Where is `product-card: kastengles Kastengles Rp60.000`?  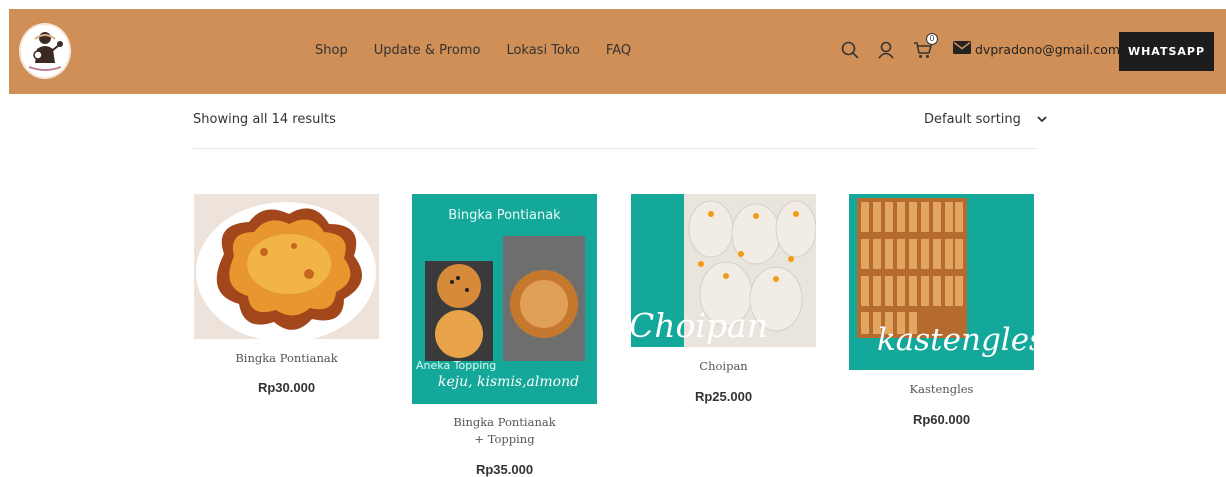
product-card: kastengles Kastengles Rp60.000 is located at coordinates (941, 310).